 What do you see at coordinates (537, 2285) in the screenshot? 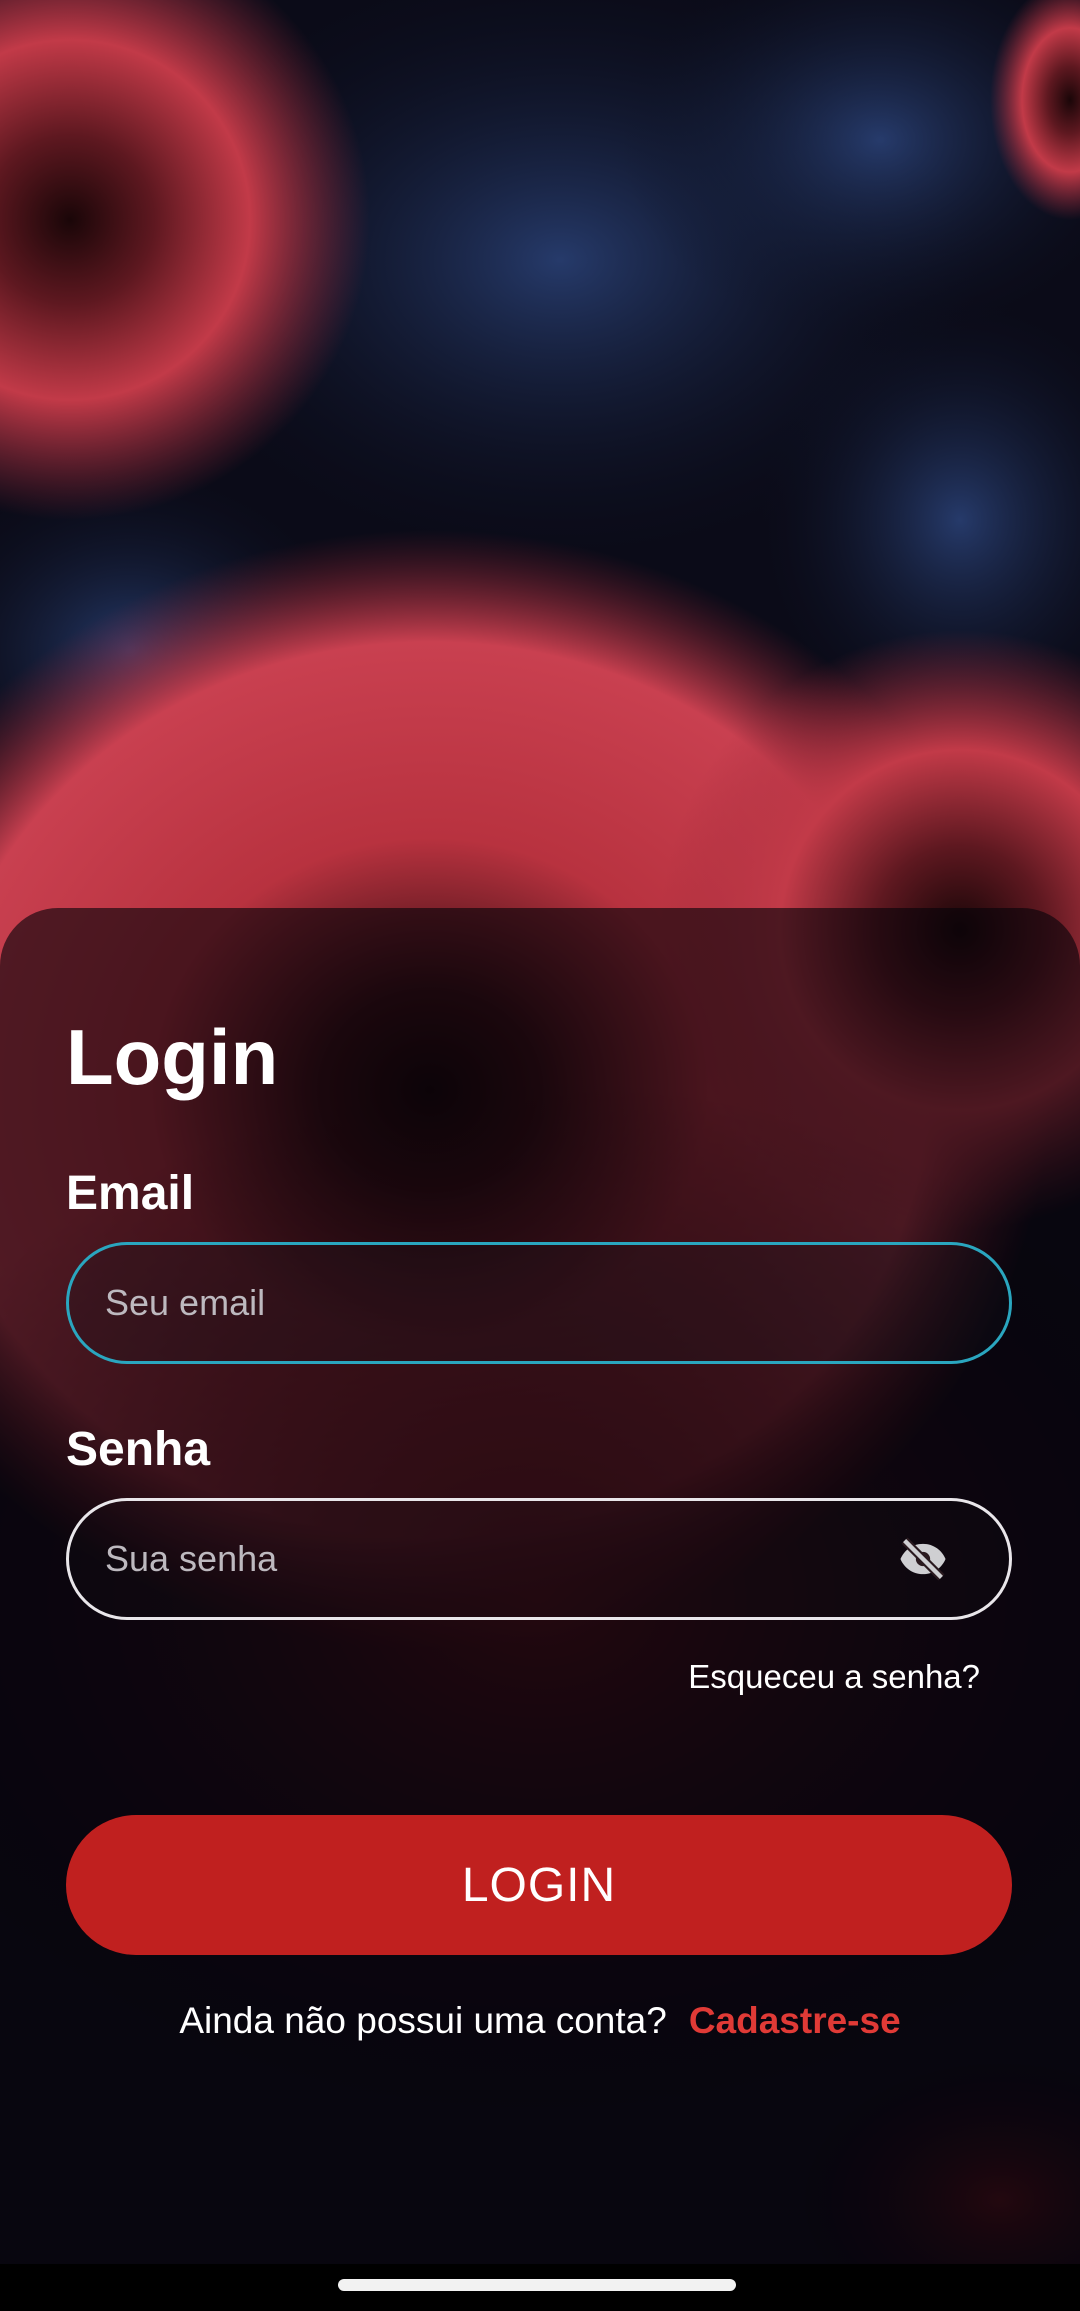
I see `home-indicator` at bounding box center [537, 2285].